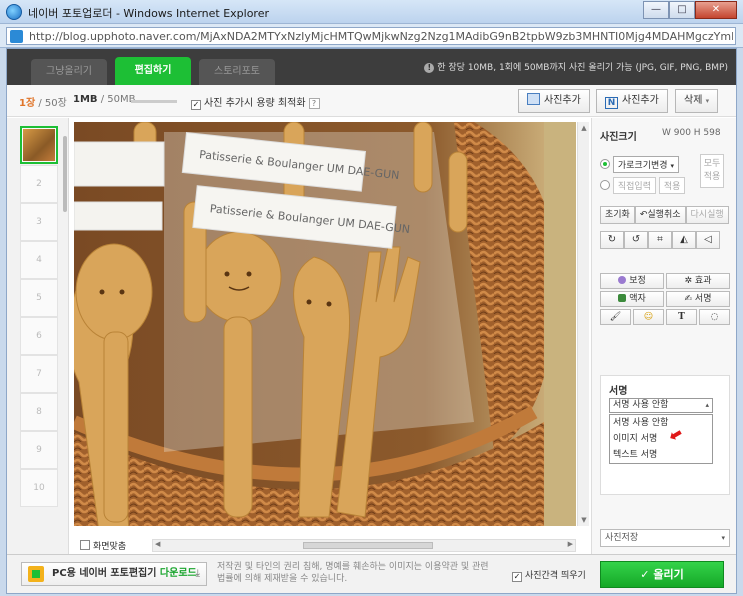 This screenshot has height=596, width=743. Describe the element at coordinates (660, 215) in the screenshot. I see `undo-button: ↶실행취소` at that location.